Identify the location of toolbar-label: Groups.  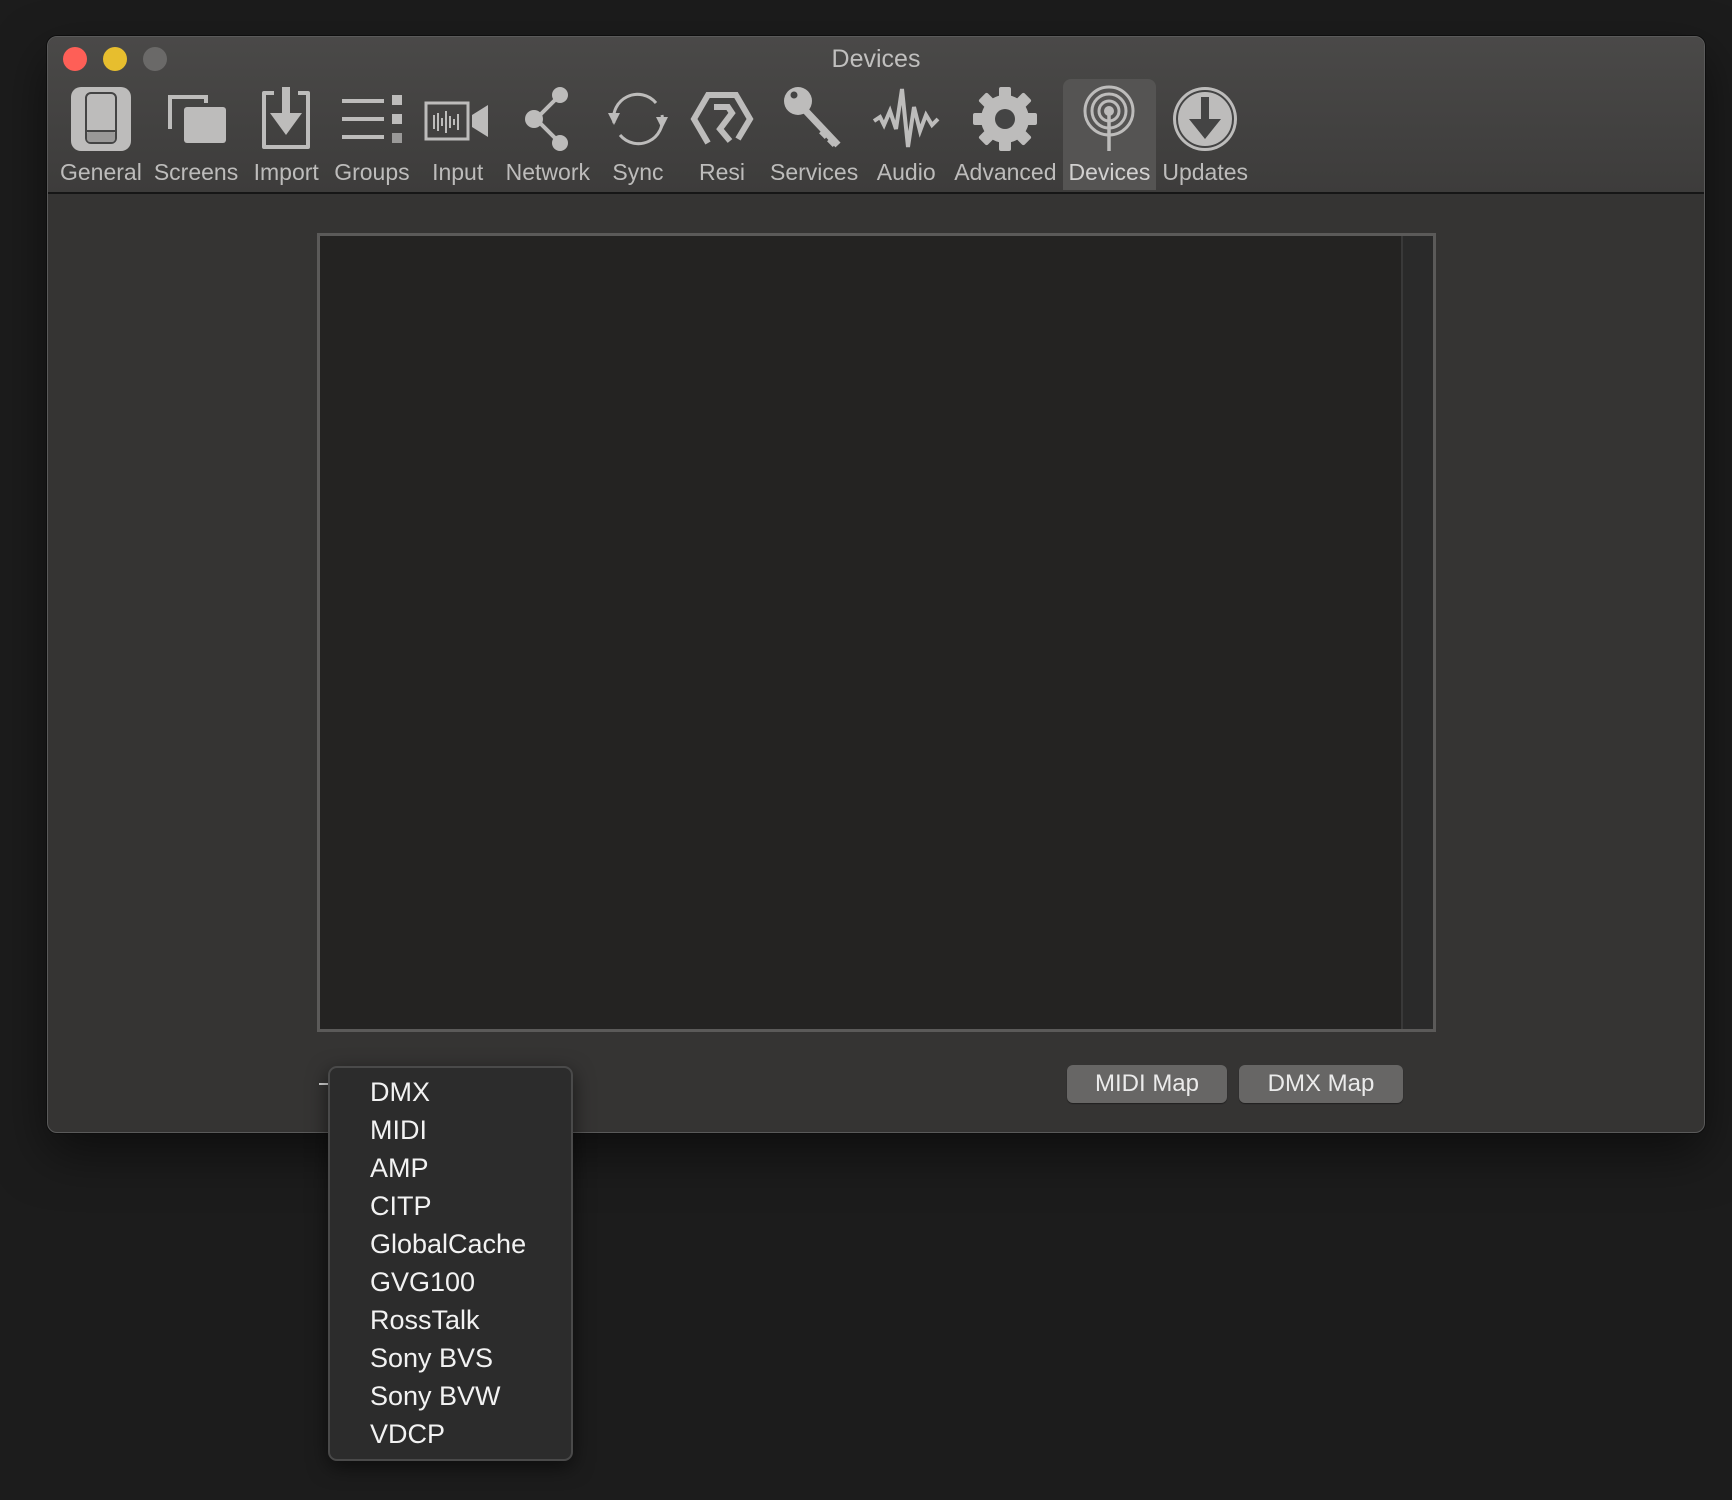
(372, 172).